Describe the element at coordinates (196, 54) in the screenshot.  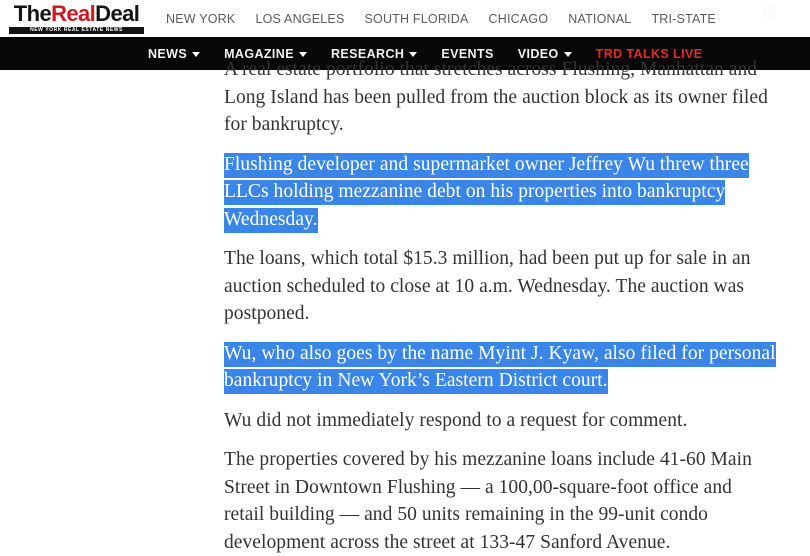
I see `chevron-down-icon` at that location.